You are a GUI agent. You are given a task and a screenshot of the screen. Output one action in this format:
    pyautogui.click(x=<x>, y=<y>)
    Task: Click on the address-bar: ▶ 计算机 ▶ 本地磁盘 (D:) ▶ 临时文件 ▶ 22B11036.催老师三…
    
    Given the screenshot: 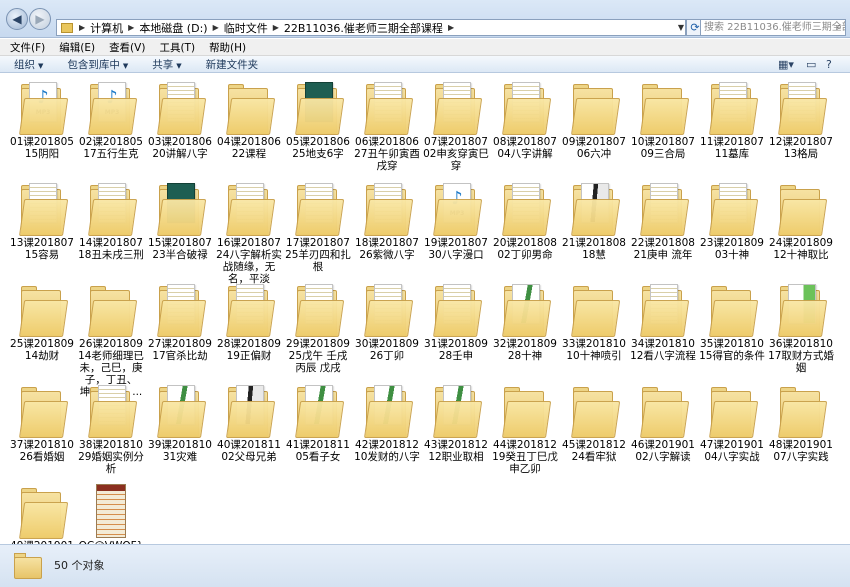 What is the action you would take?
    pyautogui.click(x=371, y=27)
    